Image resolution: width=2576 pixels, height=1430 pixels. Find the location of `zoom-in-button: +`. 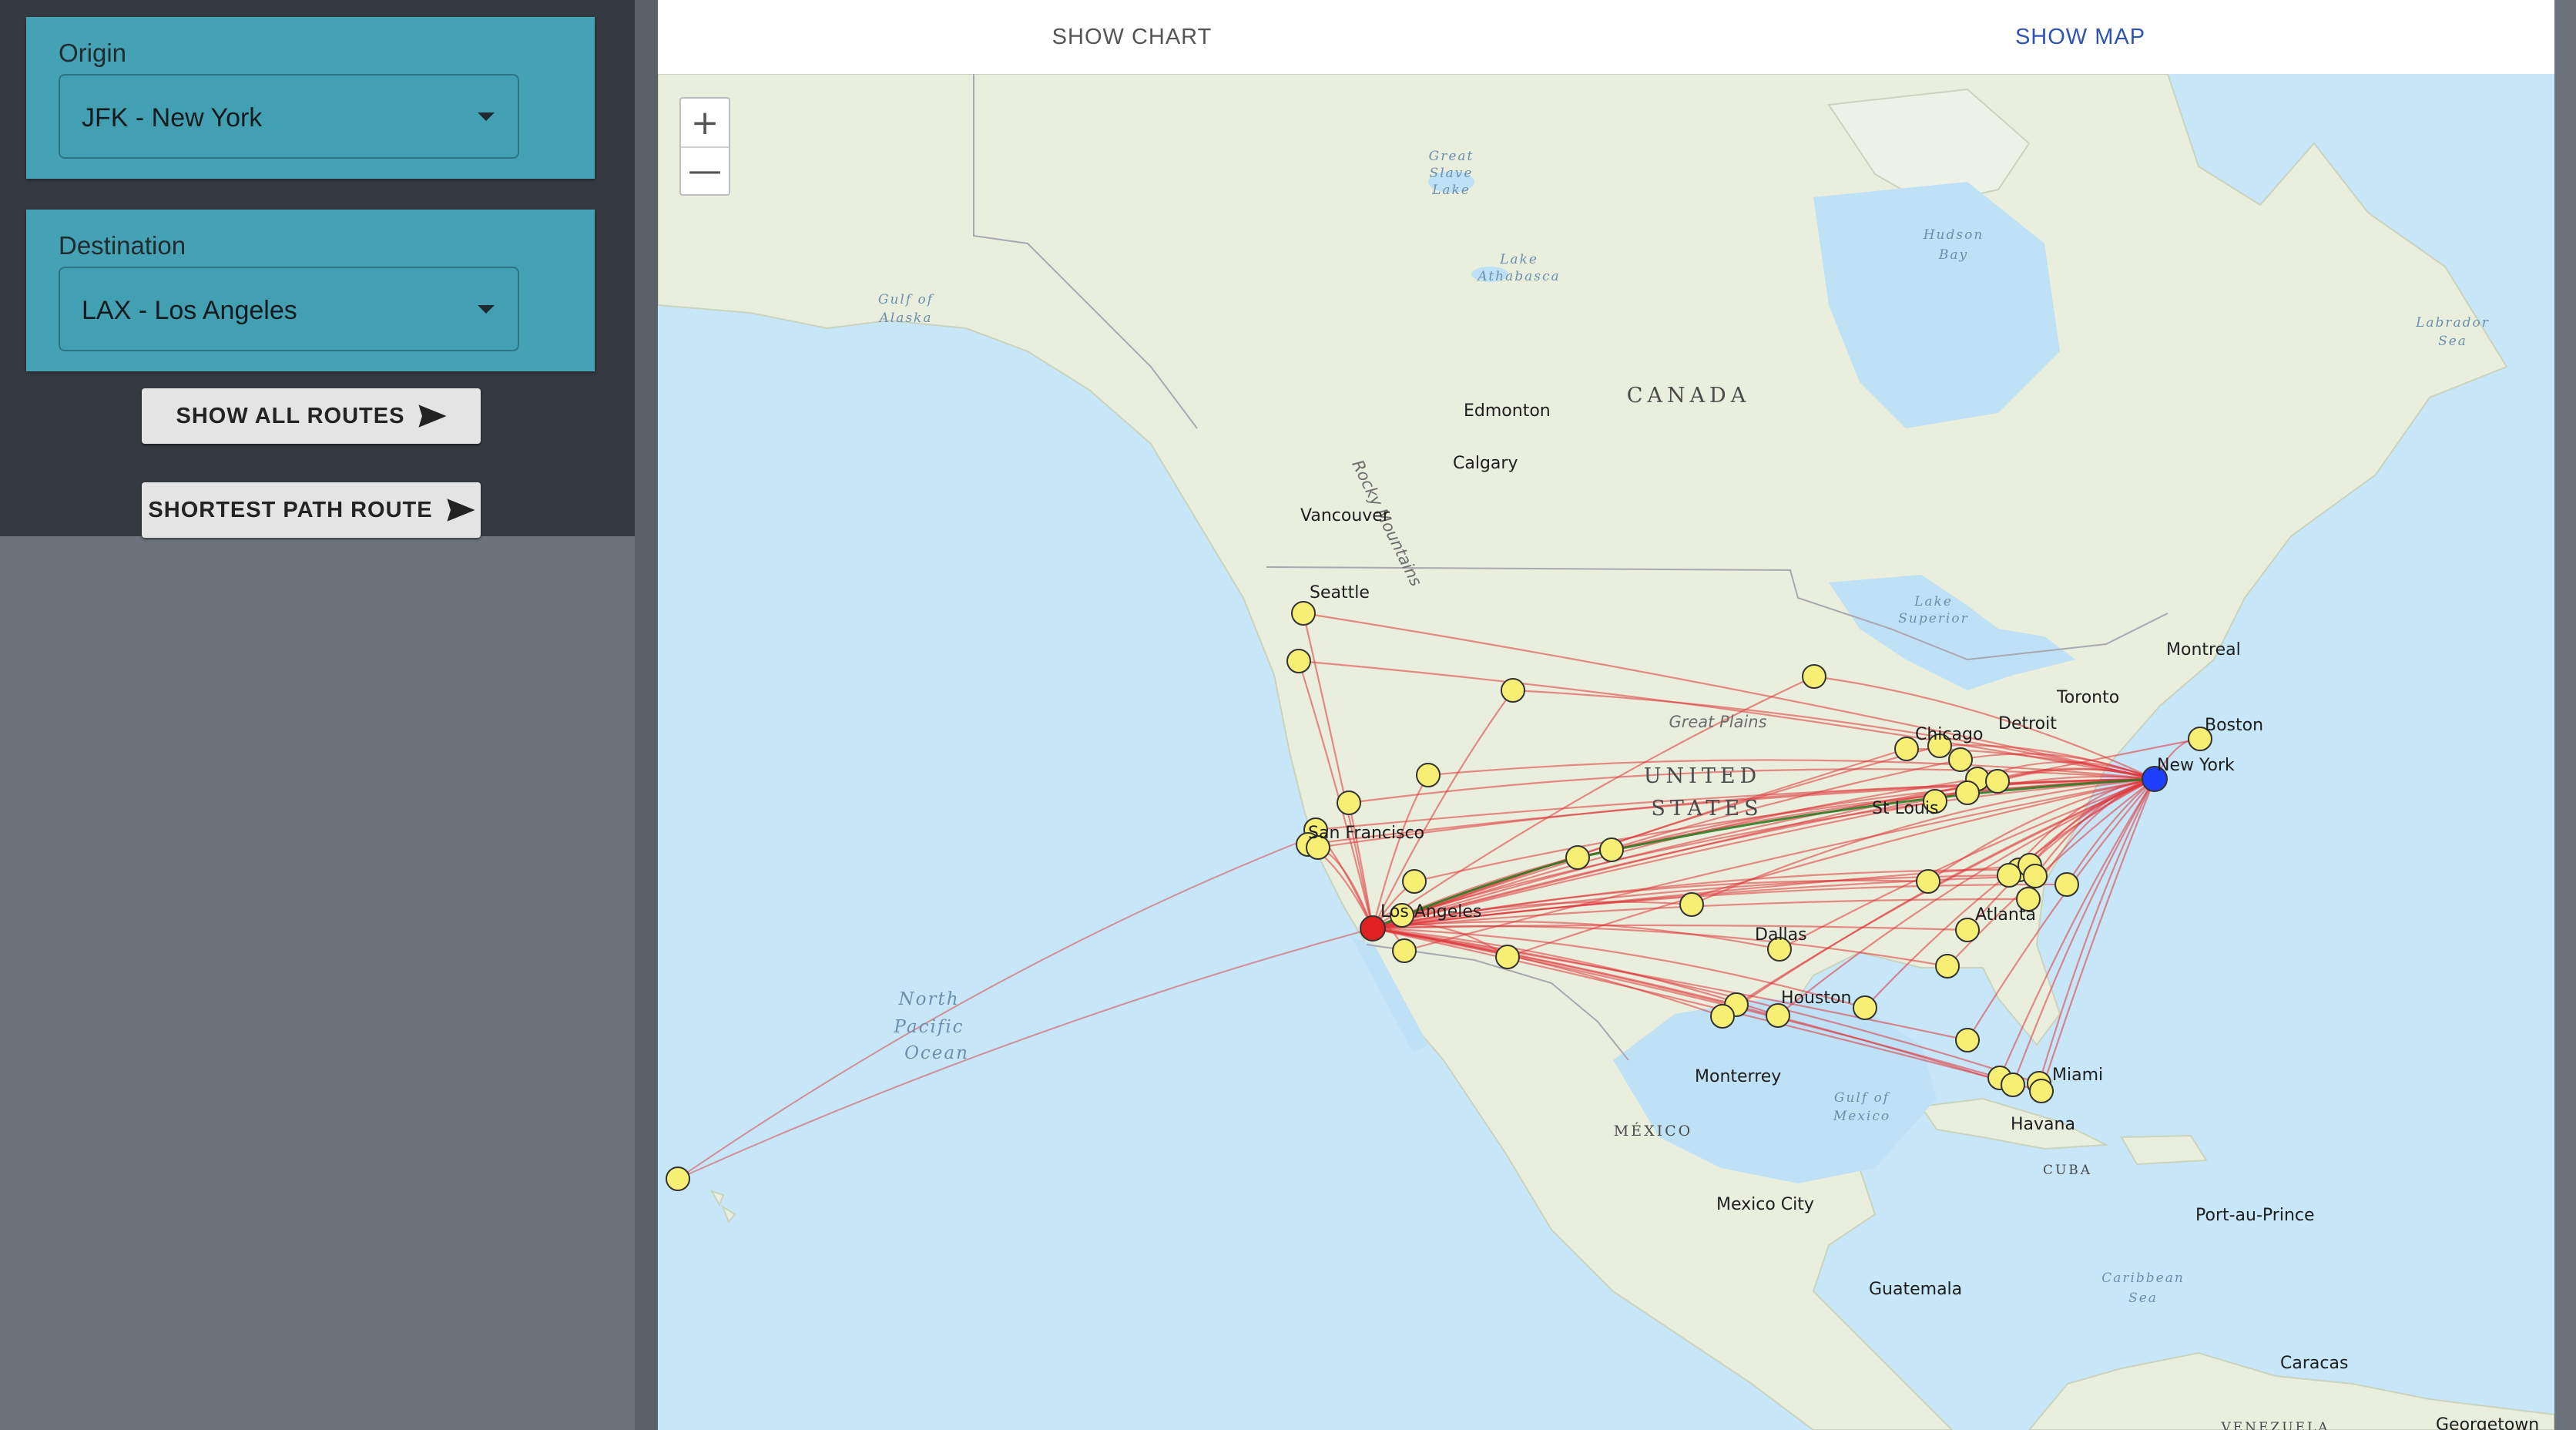

zoom-in-button: + is located at coordinates (705, 123).